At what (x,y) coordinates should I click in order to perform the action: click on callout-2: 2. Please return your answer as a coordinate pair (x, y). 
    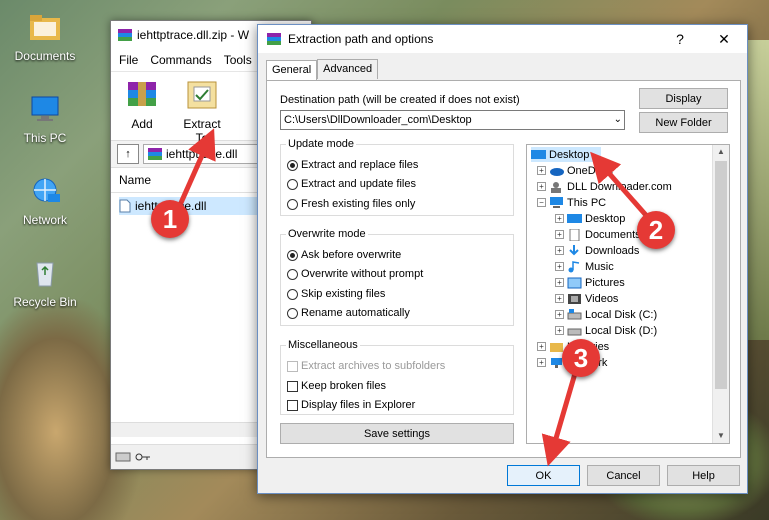
    Looking at the image, I should click on (656, 230).